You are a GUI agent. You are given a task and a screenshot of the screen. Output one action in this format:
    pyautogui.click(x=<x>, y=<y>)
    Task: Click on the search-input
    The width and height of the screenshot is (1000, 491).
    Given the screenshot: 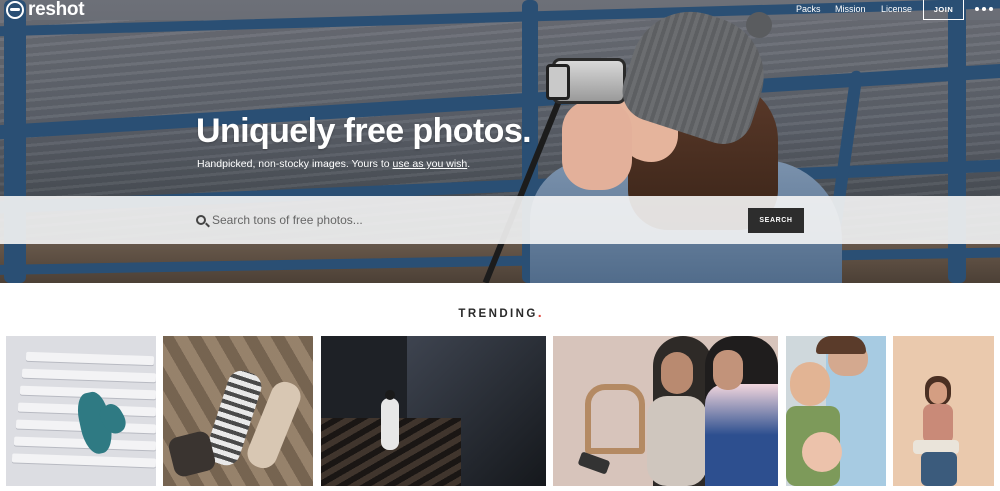 What is the action you would take?
    pyautogui.click(x=472, y=220)
    